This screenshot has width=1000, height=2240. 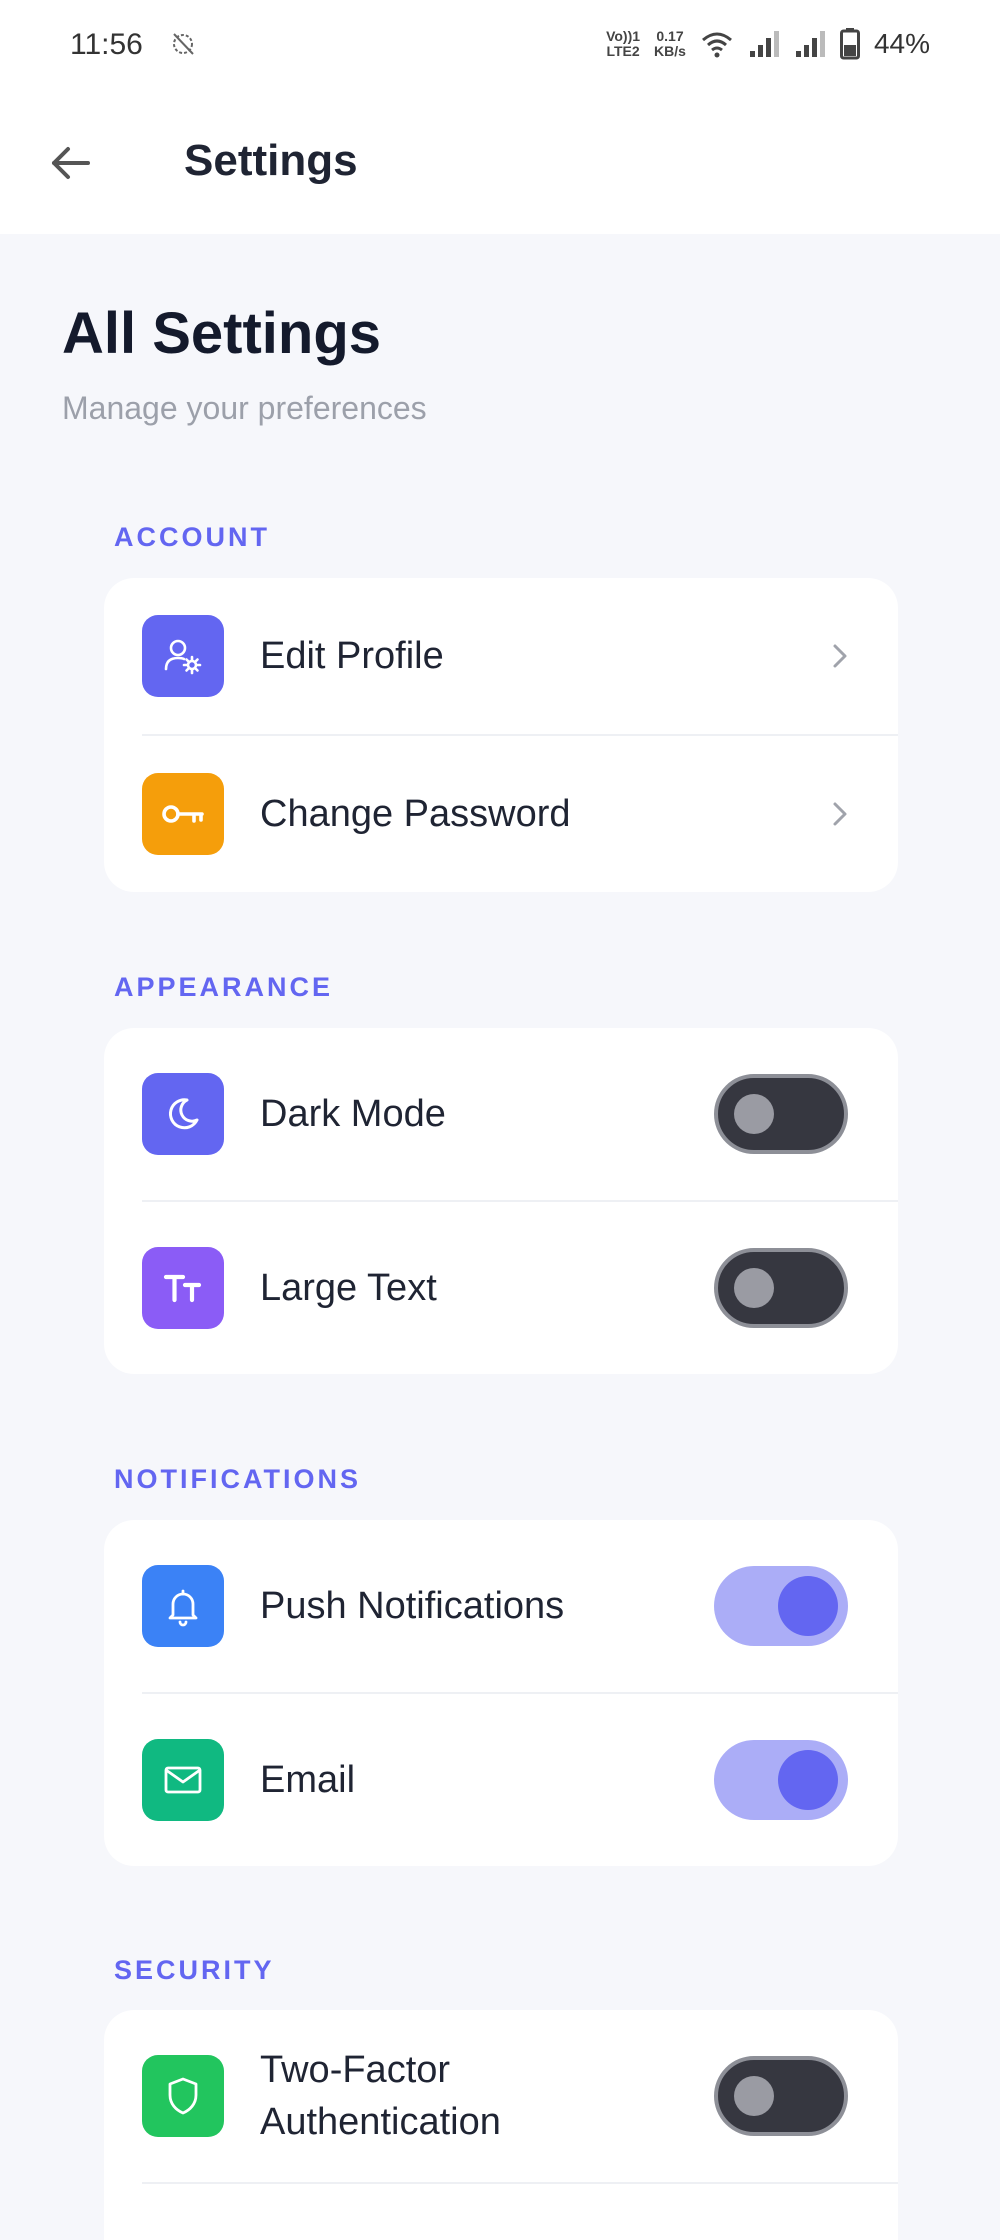 What do you see at coordinates (781, 2096) in the screenshot?
I see `two-factor-toggle` at bounding box center [781, 2096].